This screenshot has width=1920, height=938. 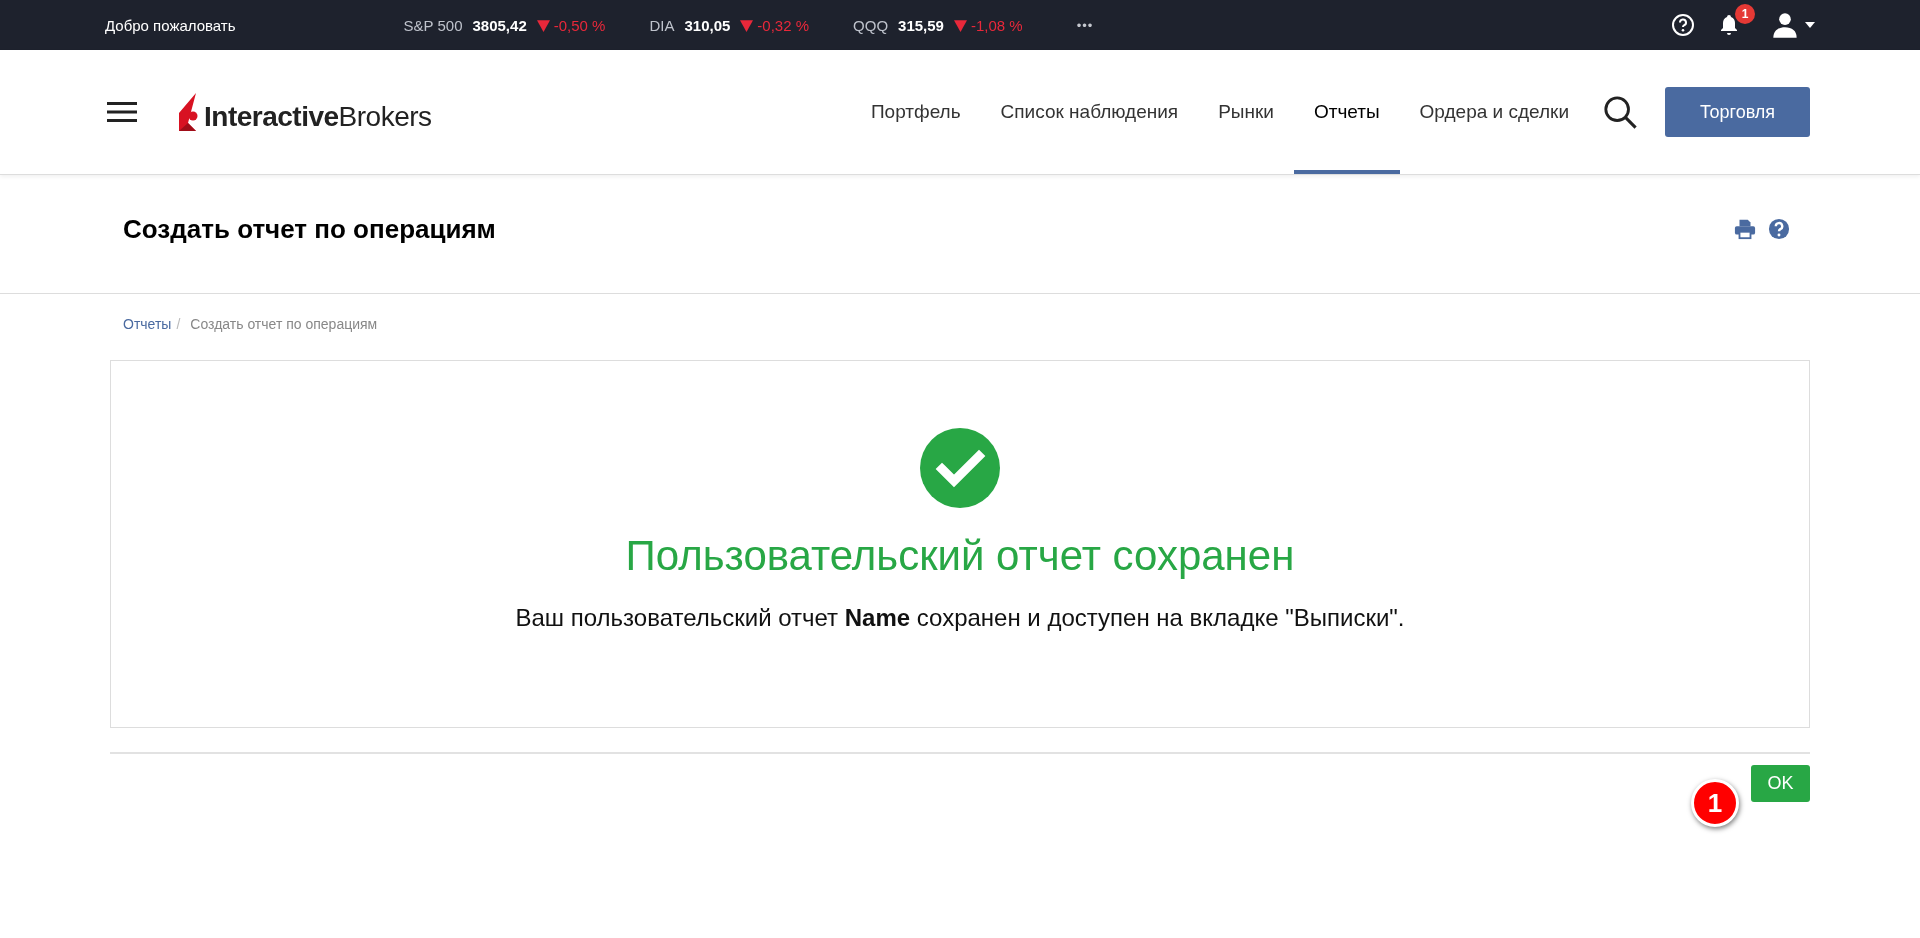 What do you see at coordinates (309, 229) in the screenshot?
I see `page-title: Создать отчет по операциям` at bounding box center [309, 229].